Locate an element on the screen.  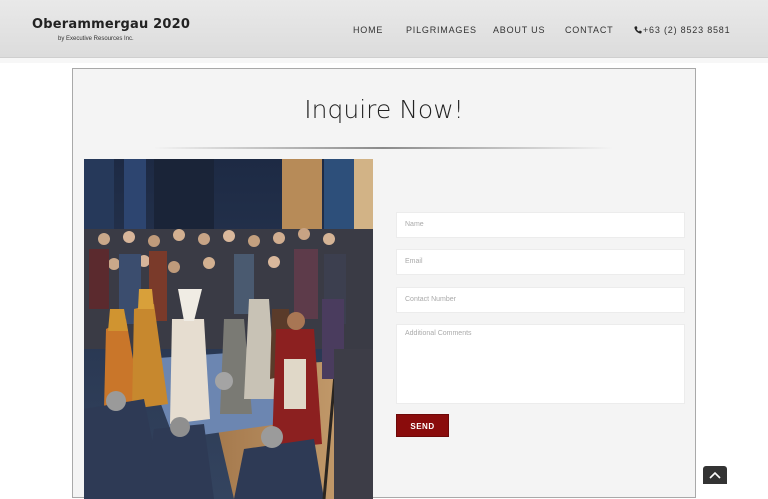
nav-phone: +63 (2) 8523 8581 is located at coordinates (682, 30).